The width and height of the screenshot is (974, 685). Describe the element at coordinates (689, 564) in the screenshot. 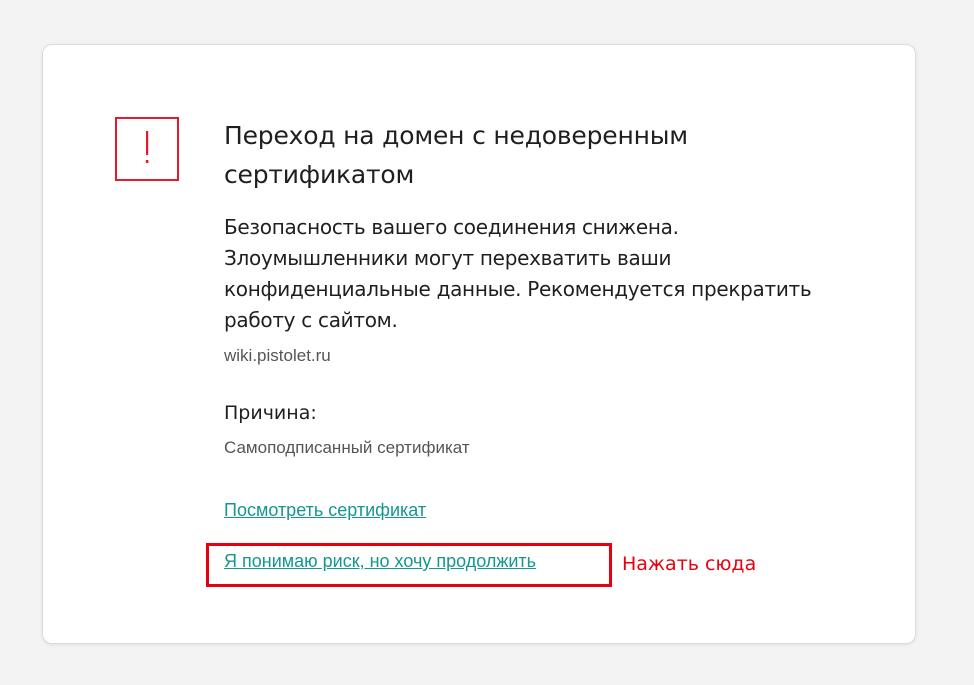

I see `annotation-label: Нажать сюда` at that location.